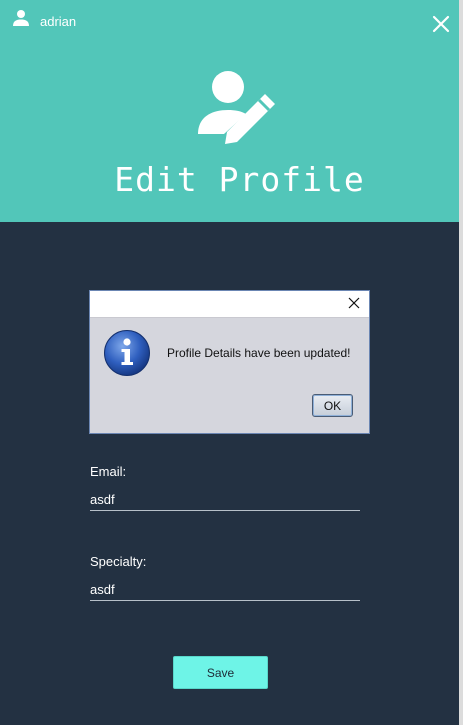  Describe the element at coordinates (332, 405) in the screenshot. I see `ok-button: OK` at that location.